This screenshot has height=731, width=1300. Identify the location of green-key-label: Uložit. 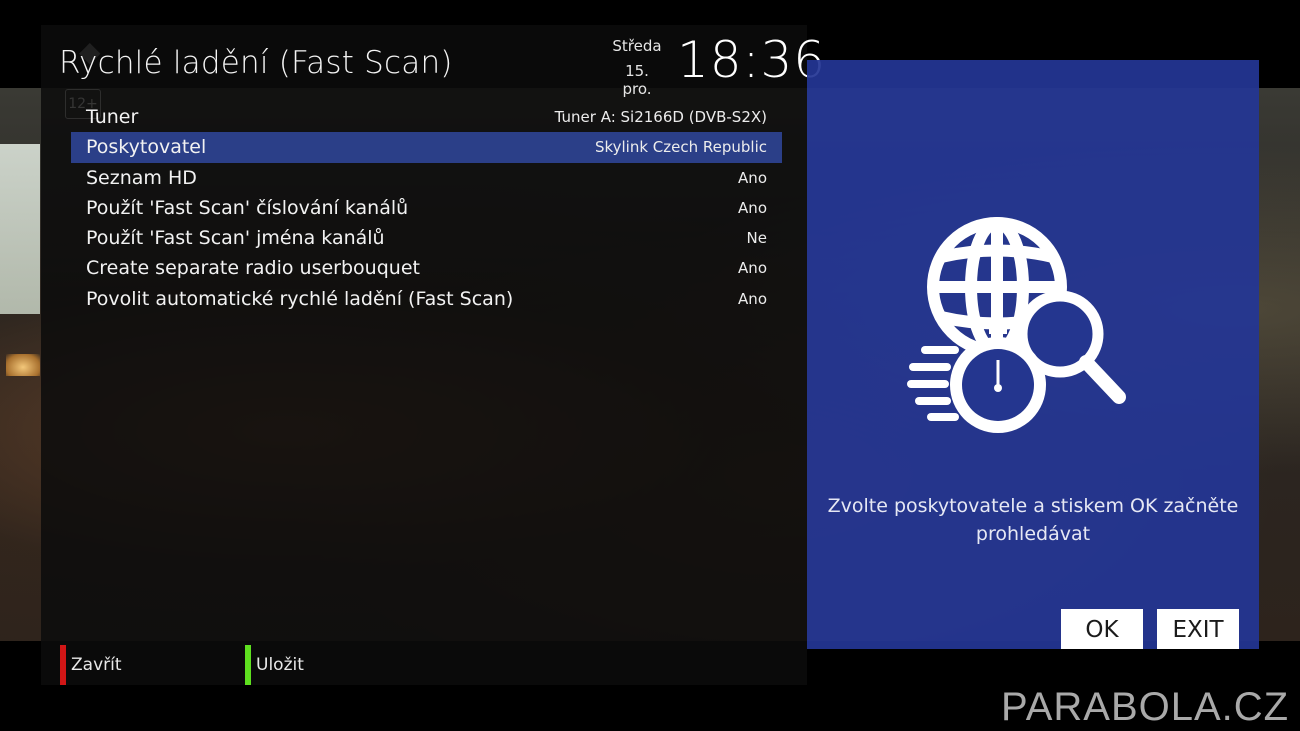
(280, 665).